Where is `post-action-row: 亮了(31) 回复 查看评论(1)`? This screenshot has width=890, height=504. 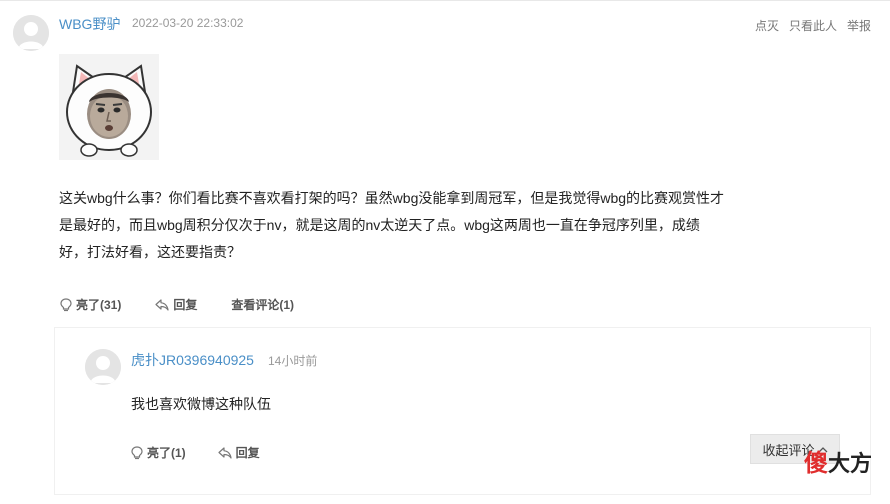 post-action-row: 亮了(31) 回复 查看评论(1) is located at coordinates (177, 304).